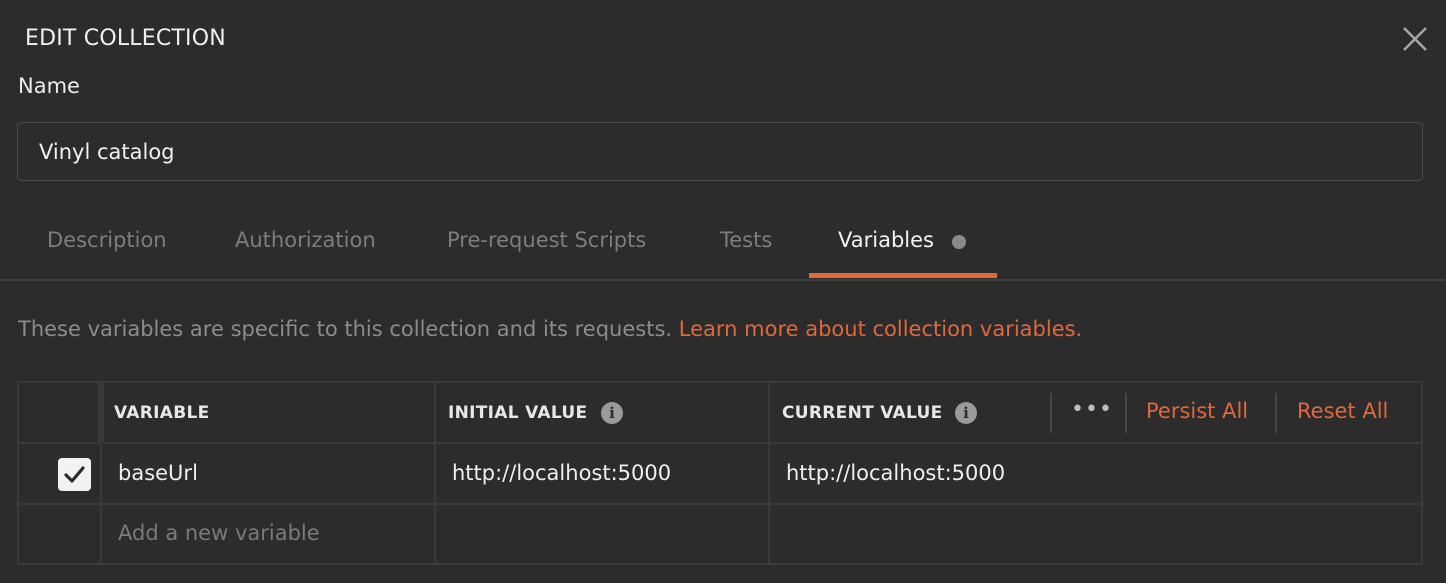 The image size is (1446, 583). What do you see at coordinates (162, 413) in the screenshot?
I see `header-variable: VARIABLE` at bounding box center [162, 413].